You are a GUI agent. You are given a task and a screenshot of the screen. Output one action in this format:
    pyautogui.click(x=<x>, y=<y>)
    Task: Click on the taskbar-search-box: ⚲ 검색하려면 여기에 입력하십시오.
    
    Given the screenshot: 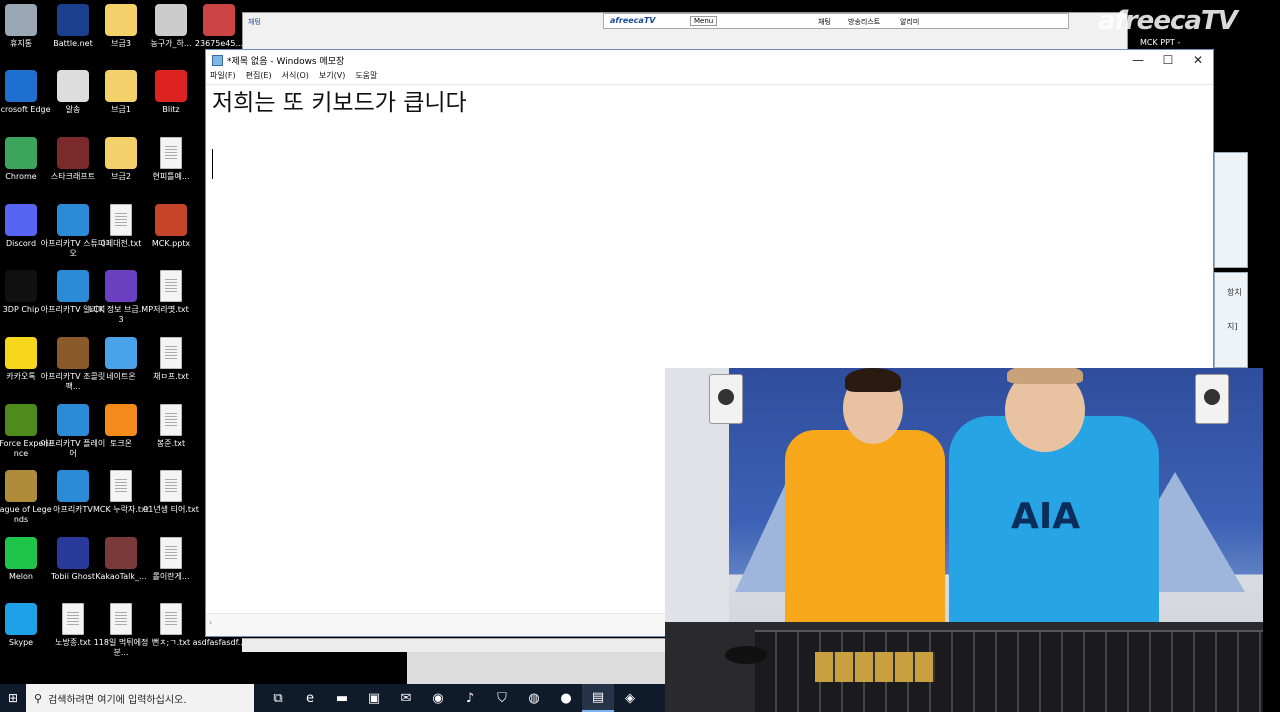 What is the action you would take?
    pyautogui.click(x=140, y=698)
    